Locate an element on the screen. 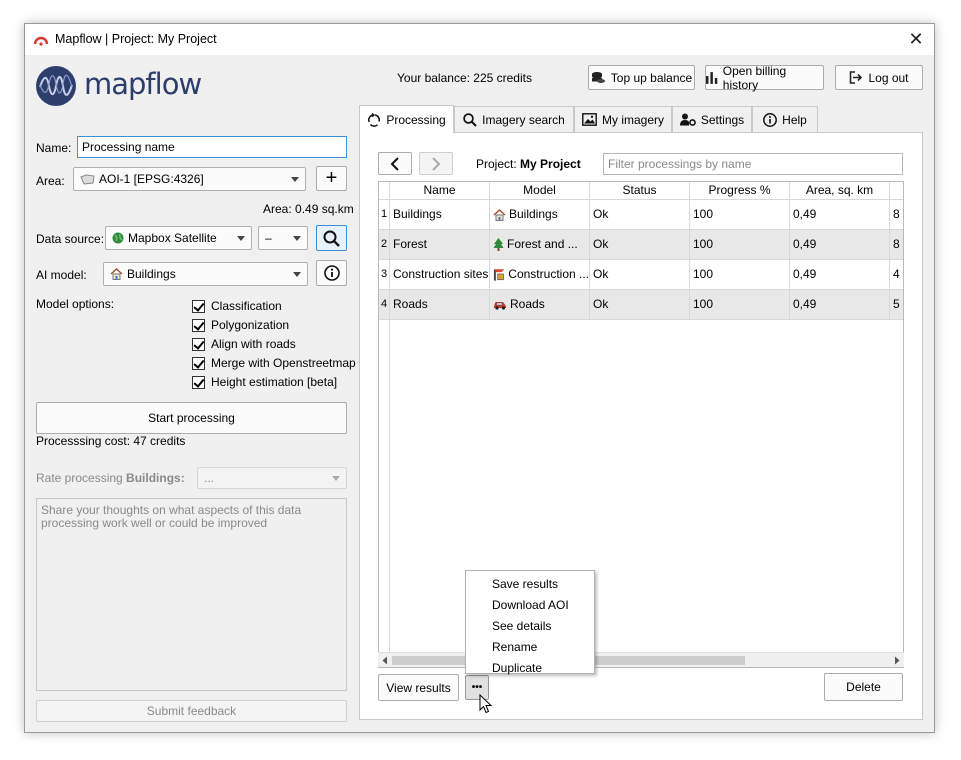 The width and height of the screenshot is (961, 760). column-header-name: Name is located at coordinates (440, 191).